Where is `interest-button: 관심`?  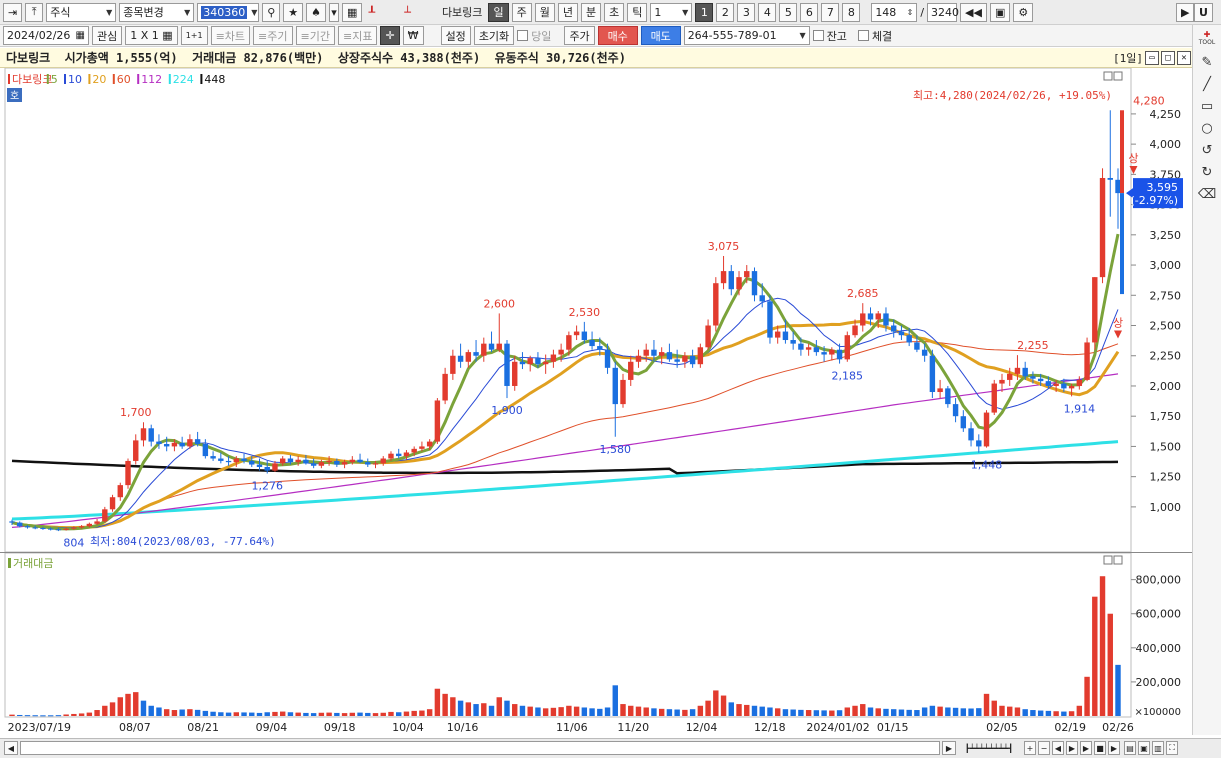
interest-button: 관심 is located at coordinates (107, 35).